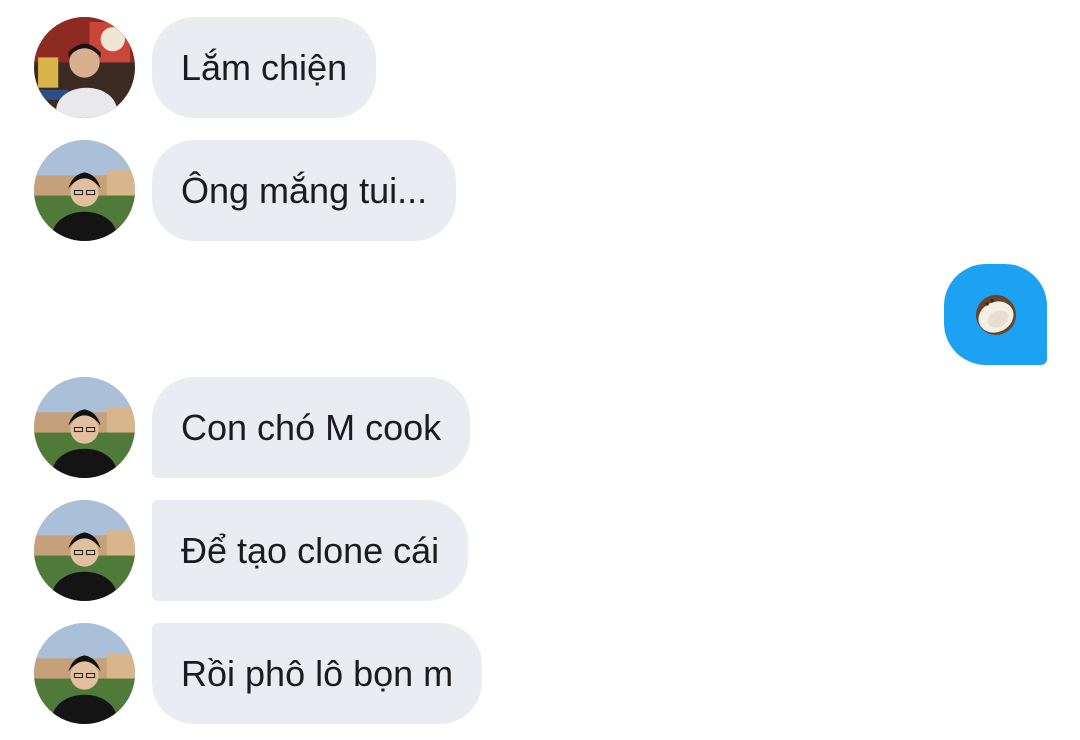  Describe the element at coordinates (540, 550) in the screenshot. I see `message-row: Để tạo clone cái` at that location.